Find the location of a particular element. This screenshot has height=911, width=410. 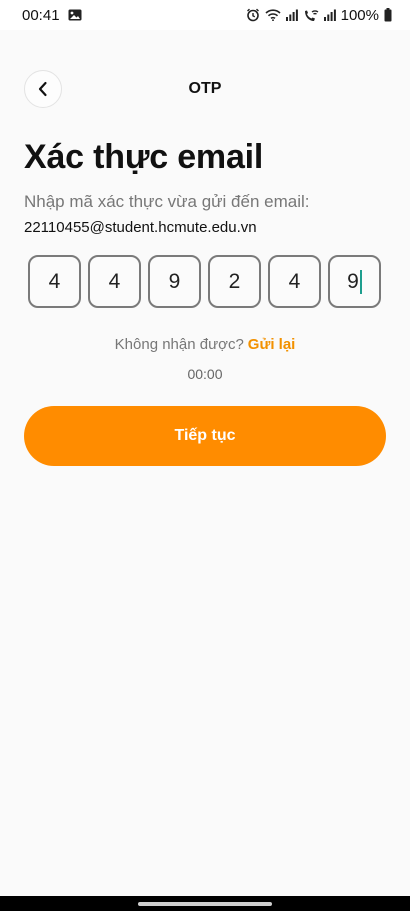

otp-digit-3: 9 is located at coordinates (174, 281).